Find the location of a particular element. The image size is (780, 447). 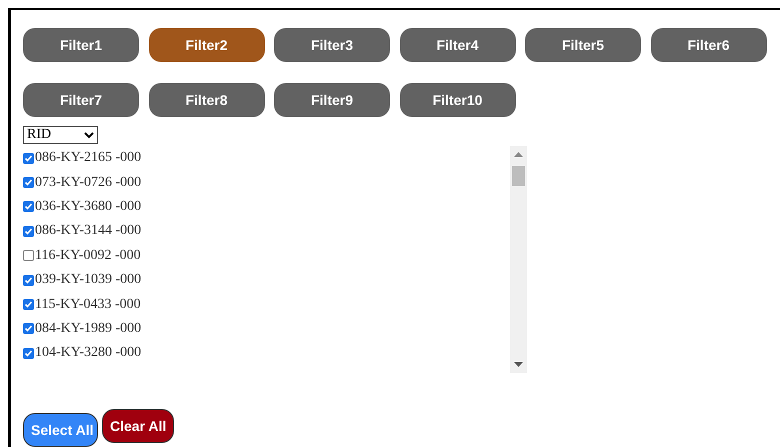

rid-dropdown: RID is located at coordinates (60, 135).